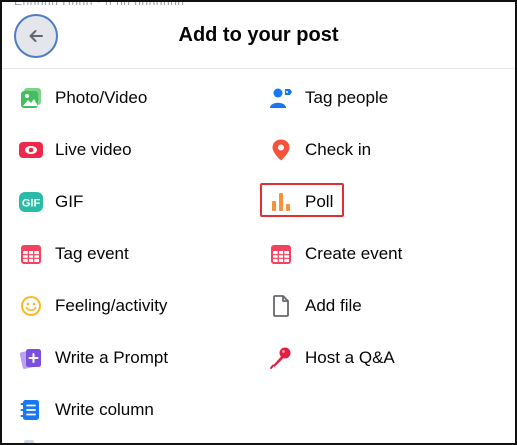 The width and height of the screenshot is (517, 445). What do you see at coordinates (350, 357) in the screenshot?
I see `option-label: Host a Q&A` at bounding box center [350, 357].